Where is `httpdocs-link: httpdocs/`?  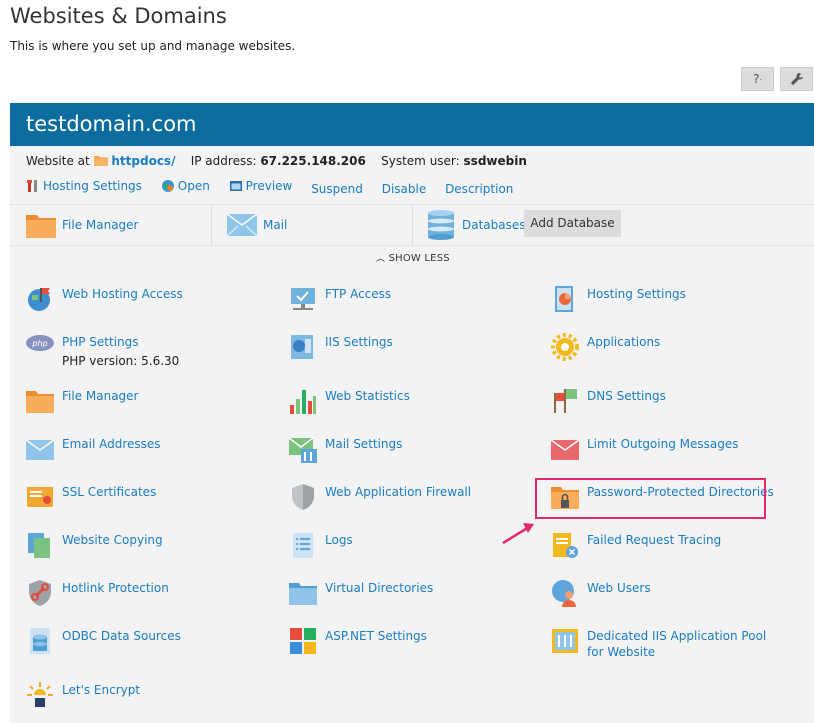
httpdocs-link: httpdocs/ is located at coordinates (143, 161).